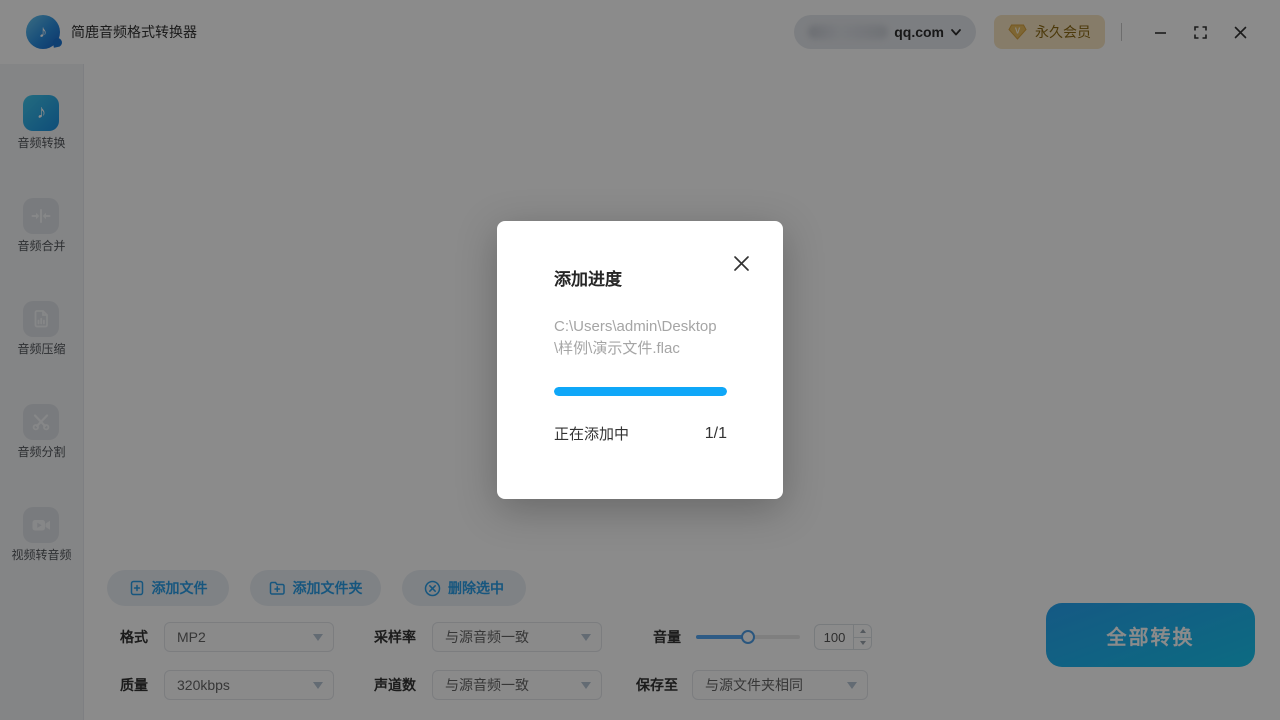  I want to click on close-icon, so click(741, 263).